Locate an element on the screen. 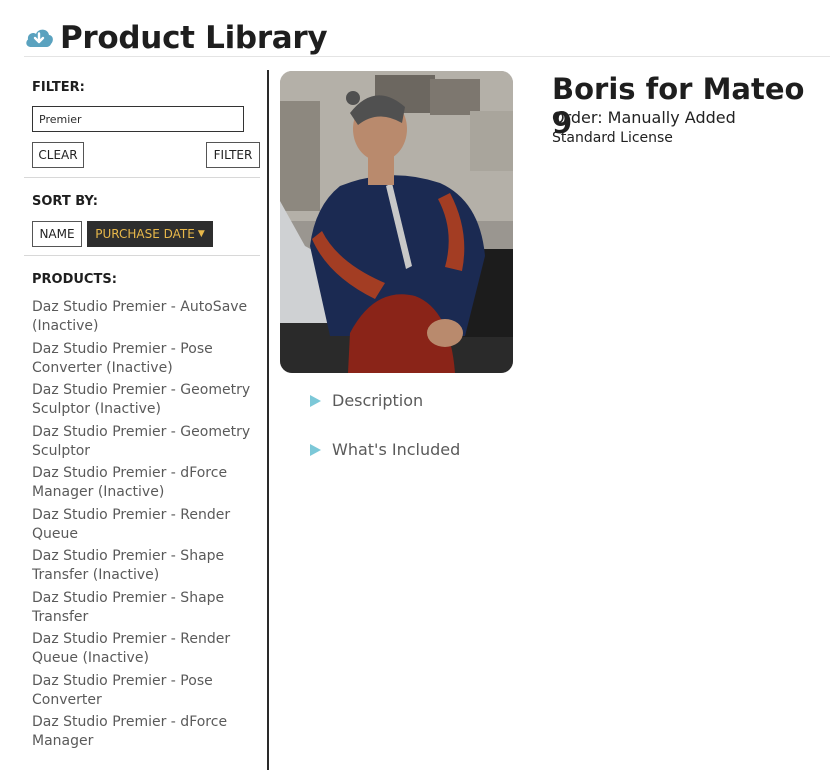 The height and width of the screenshot is (770, 830). filter-input: Premier is located at coordinates (138, 119).